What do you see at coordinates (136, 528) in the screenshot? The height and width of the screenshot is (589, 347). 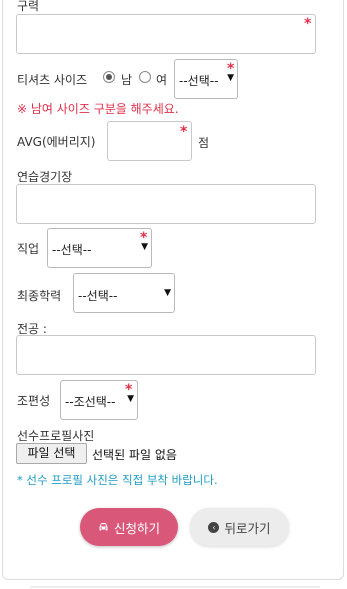 I see `apply-button-label: 신청하기` at bounding box center [136, 528].